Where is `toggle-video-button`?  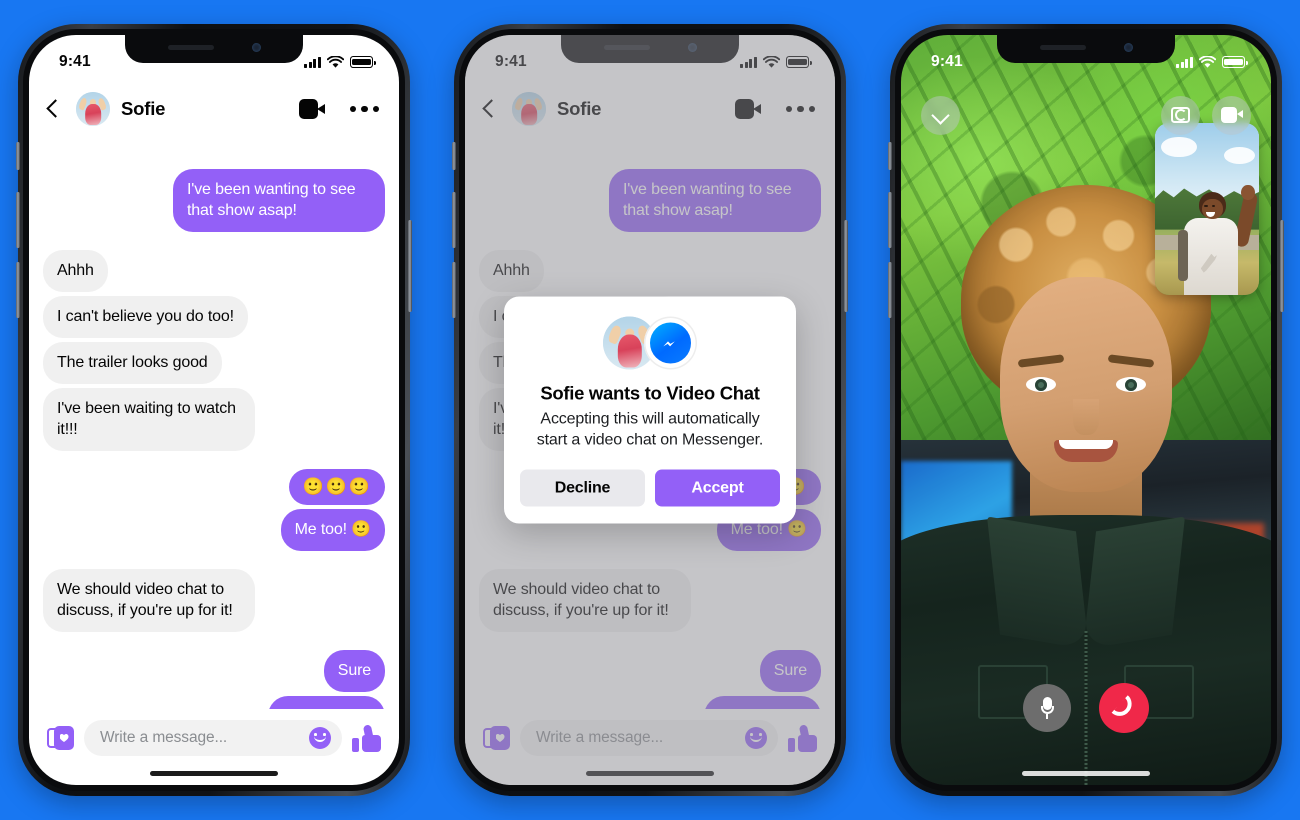
toggle-video-button is located at coordinates (1231, 115).